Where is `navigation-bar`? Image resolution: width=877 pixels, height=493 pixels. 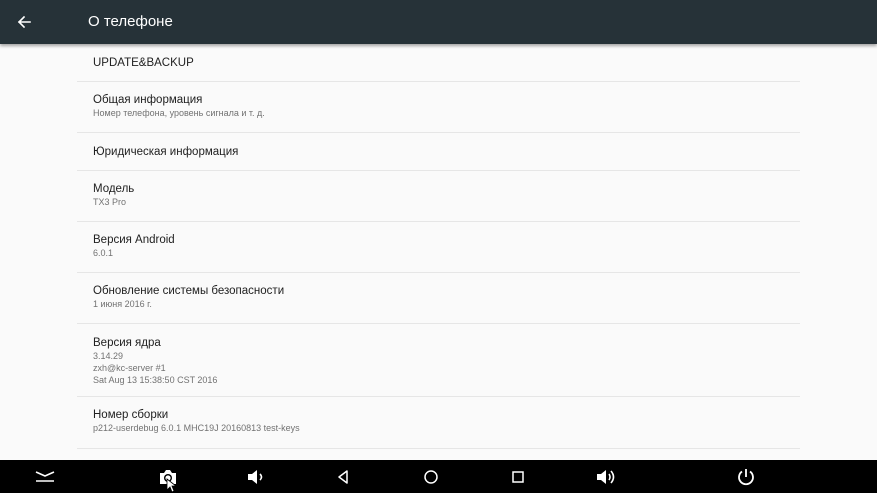 navigation-bar is located at coordinates (438, 476).